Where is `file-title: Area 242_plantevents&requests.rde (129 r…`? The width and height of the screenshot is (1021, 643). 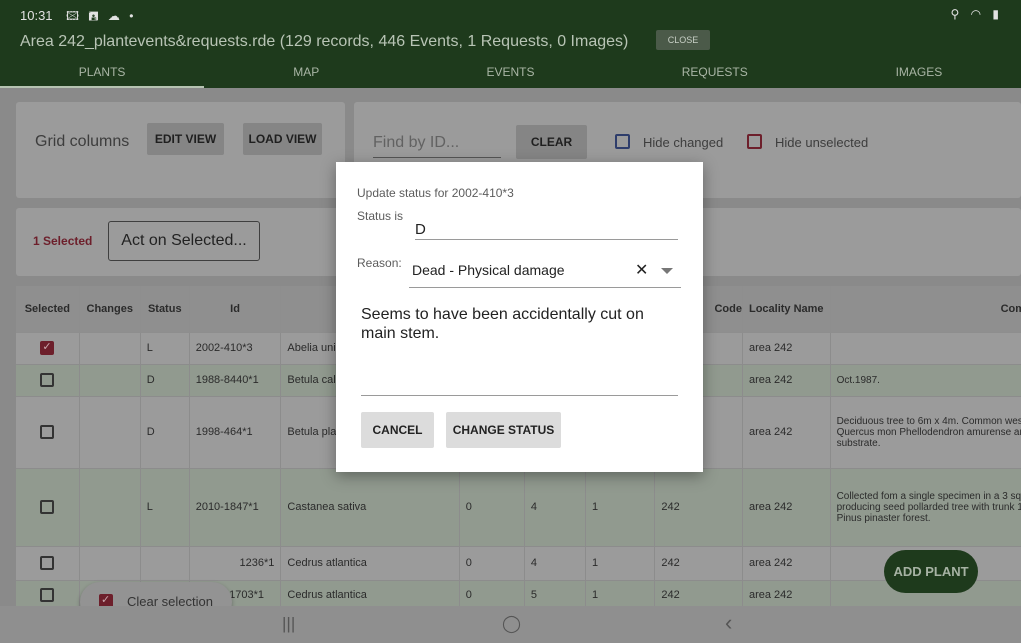
file-title: Area 242_plantevents&requests.rde (129 r… is located at coordinates (324, 41).